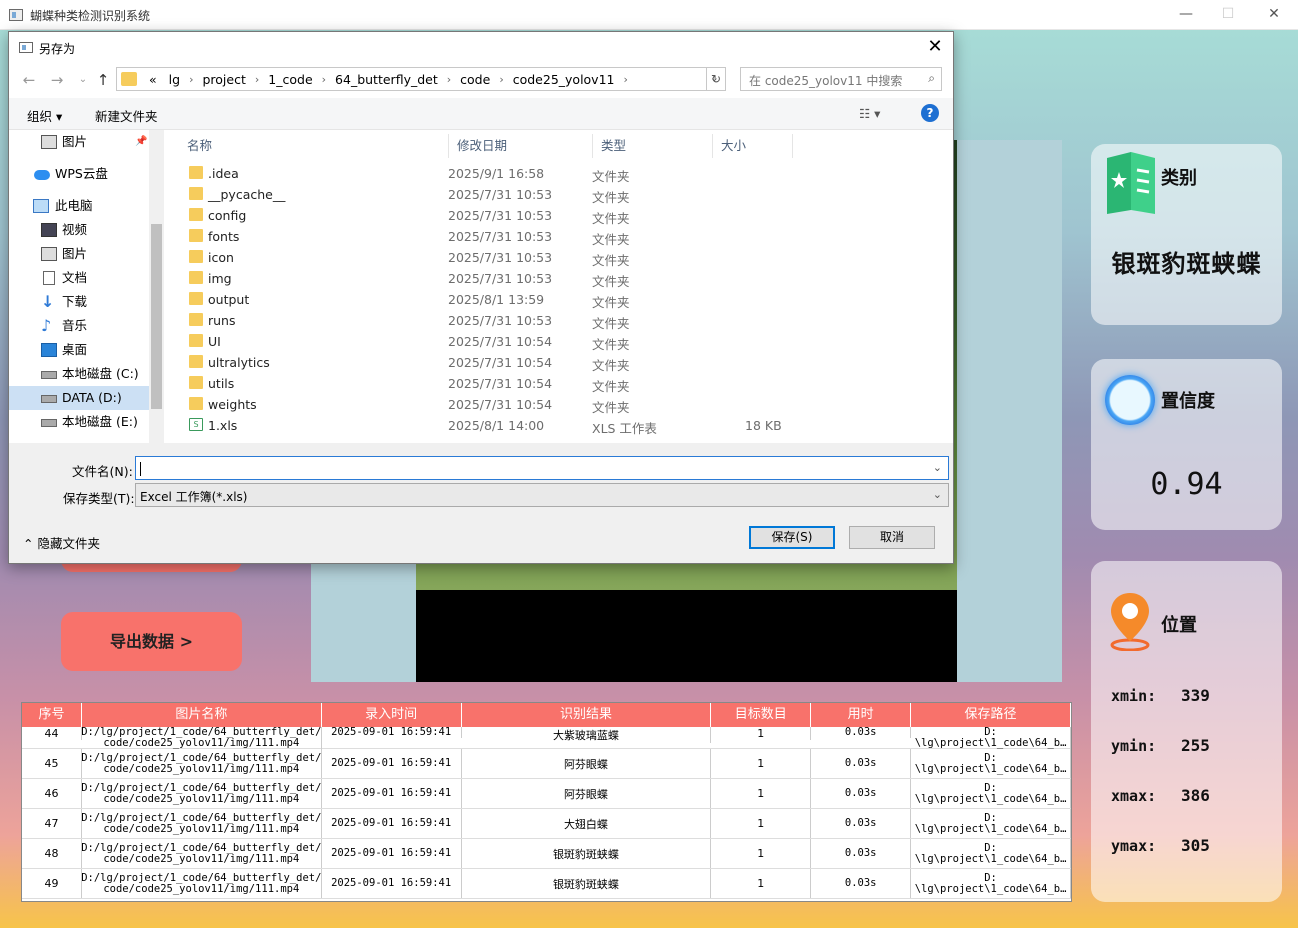  I want to click on list-item: __pycache__ 2025/7/31 10:53 文件夹, so click(483, 194).